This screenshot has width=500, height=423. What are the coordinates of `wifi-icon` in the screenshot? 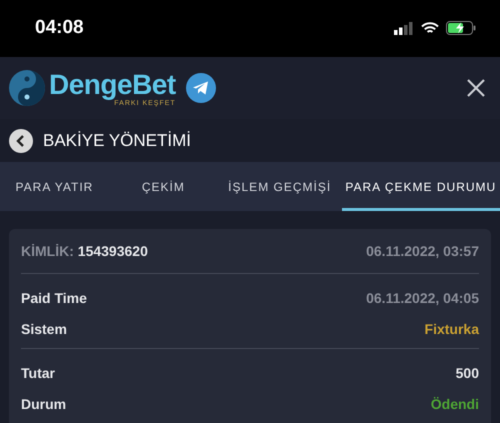 It's located at (430, 28).